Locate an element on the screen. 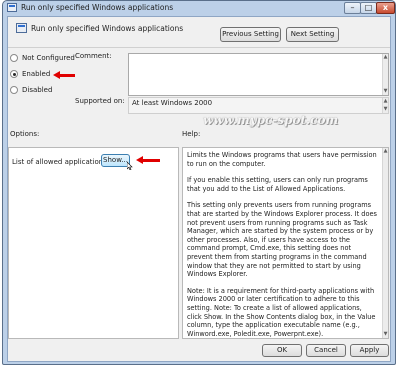  comment-textarea is located at coordinates (258, 74).